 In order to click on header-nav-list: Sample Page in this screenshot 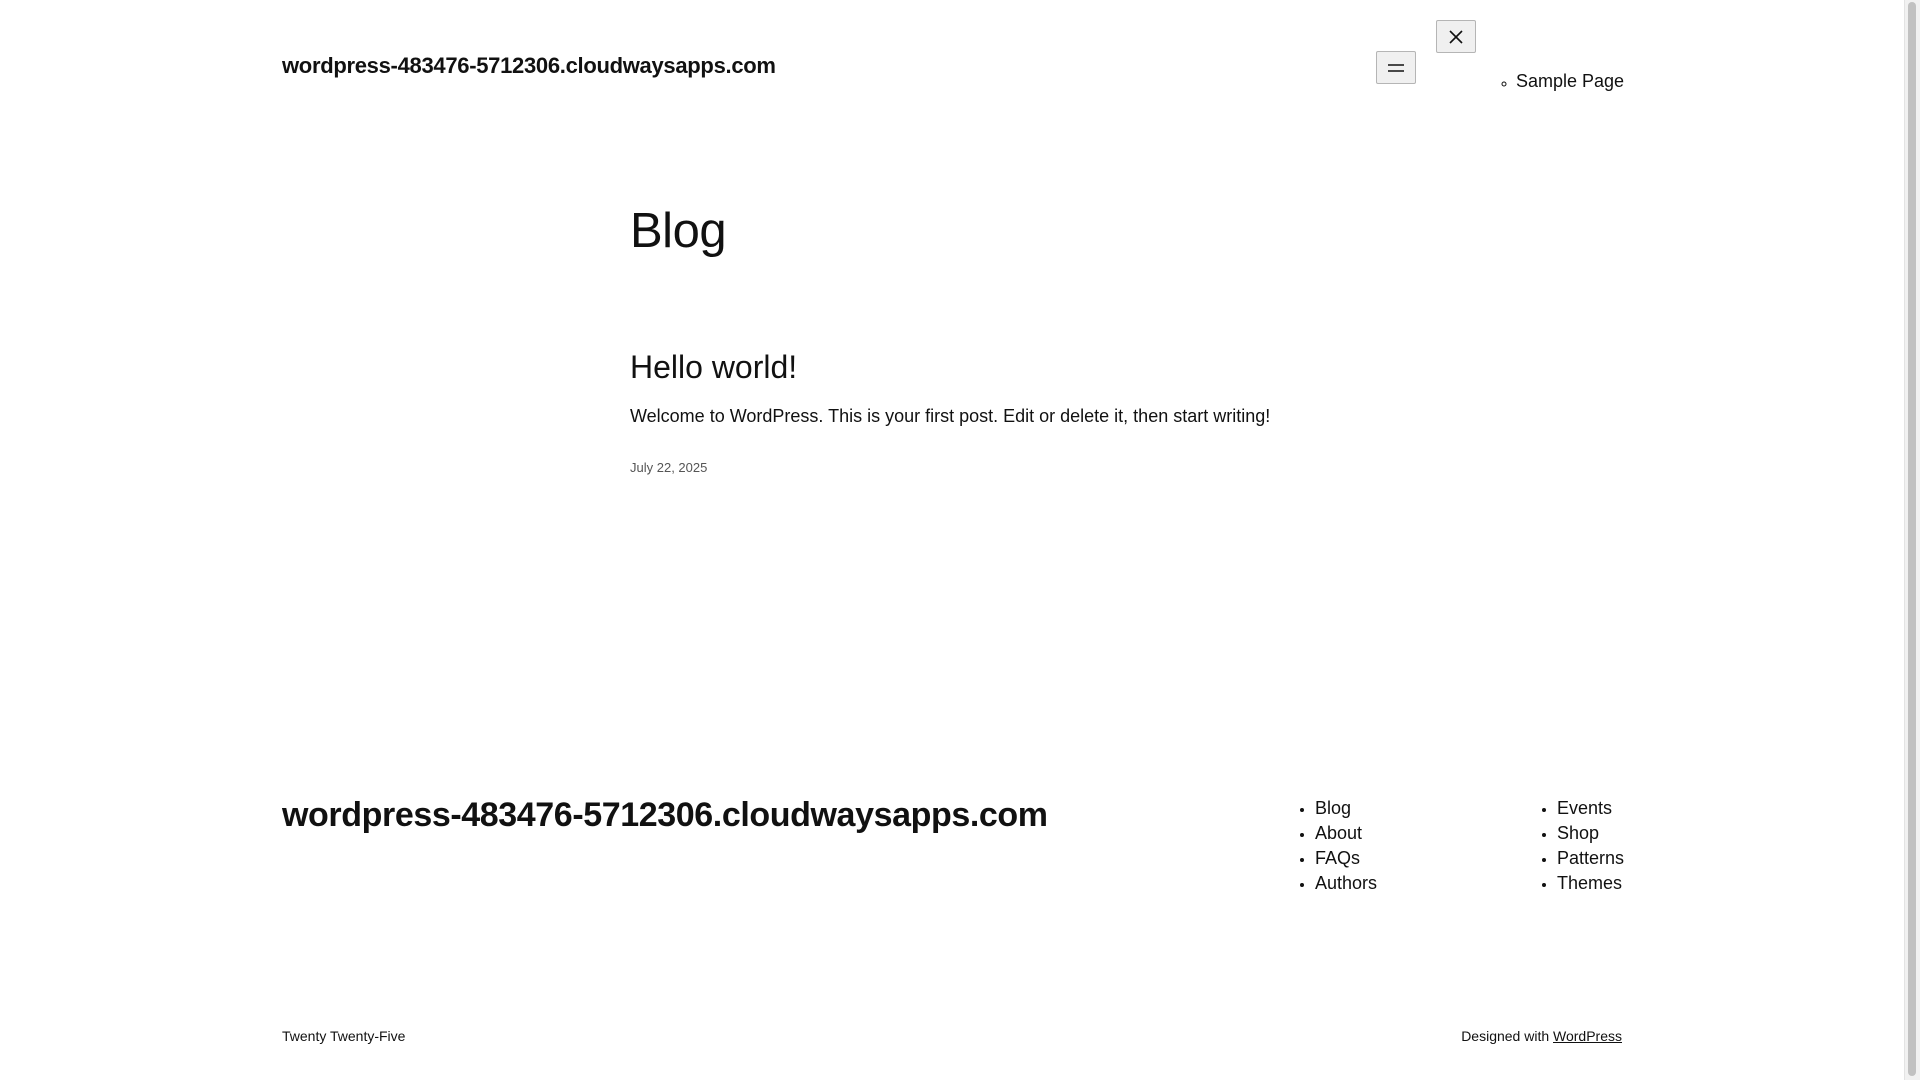, I will do `click(1559, 81)`.